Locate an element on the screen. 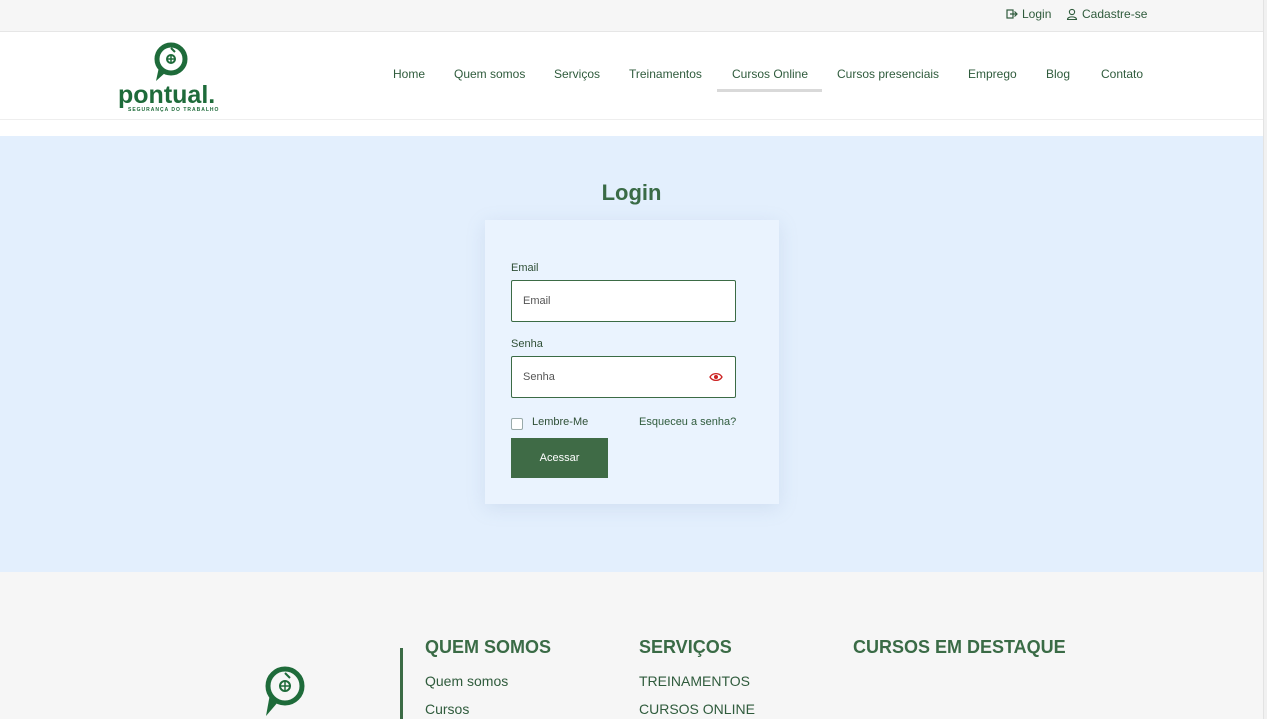 This screenshot has width=1267, height=719. footer-col1-title: QUEM SOMOS is located at coordinates (488, 647).